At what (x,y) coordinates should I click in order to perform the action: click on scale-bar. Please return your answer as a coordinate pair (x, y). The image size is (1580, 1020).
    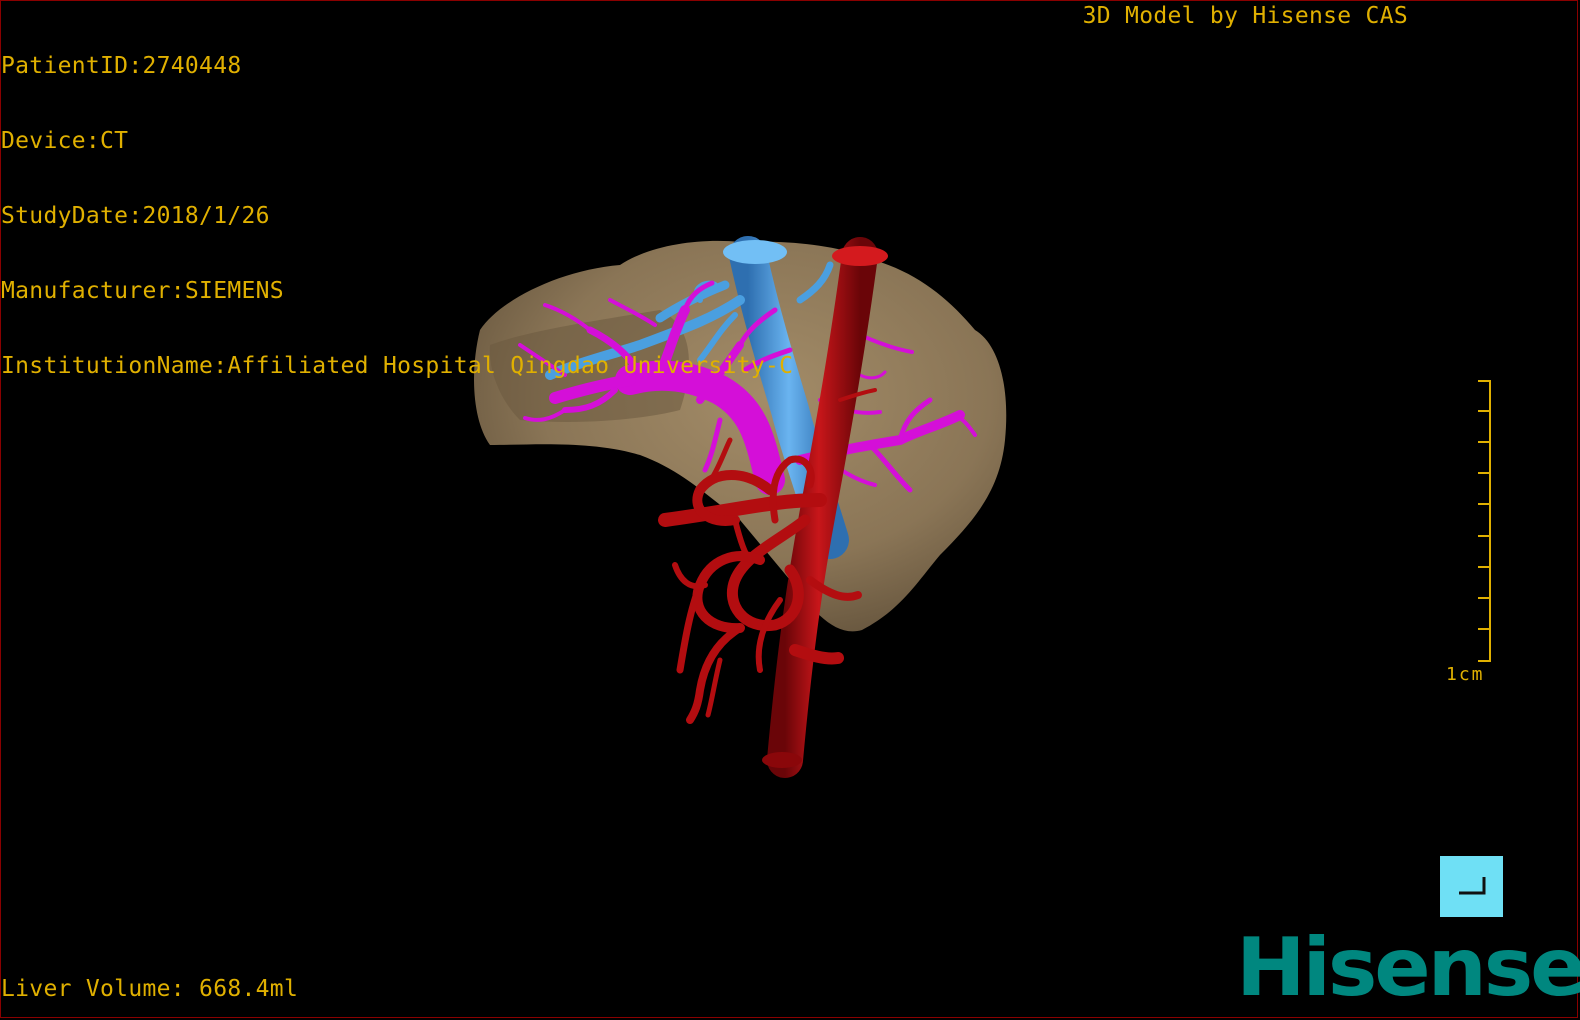
    Looking at the image, I should click on (1484, 521).